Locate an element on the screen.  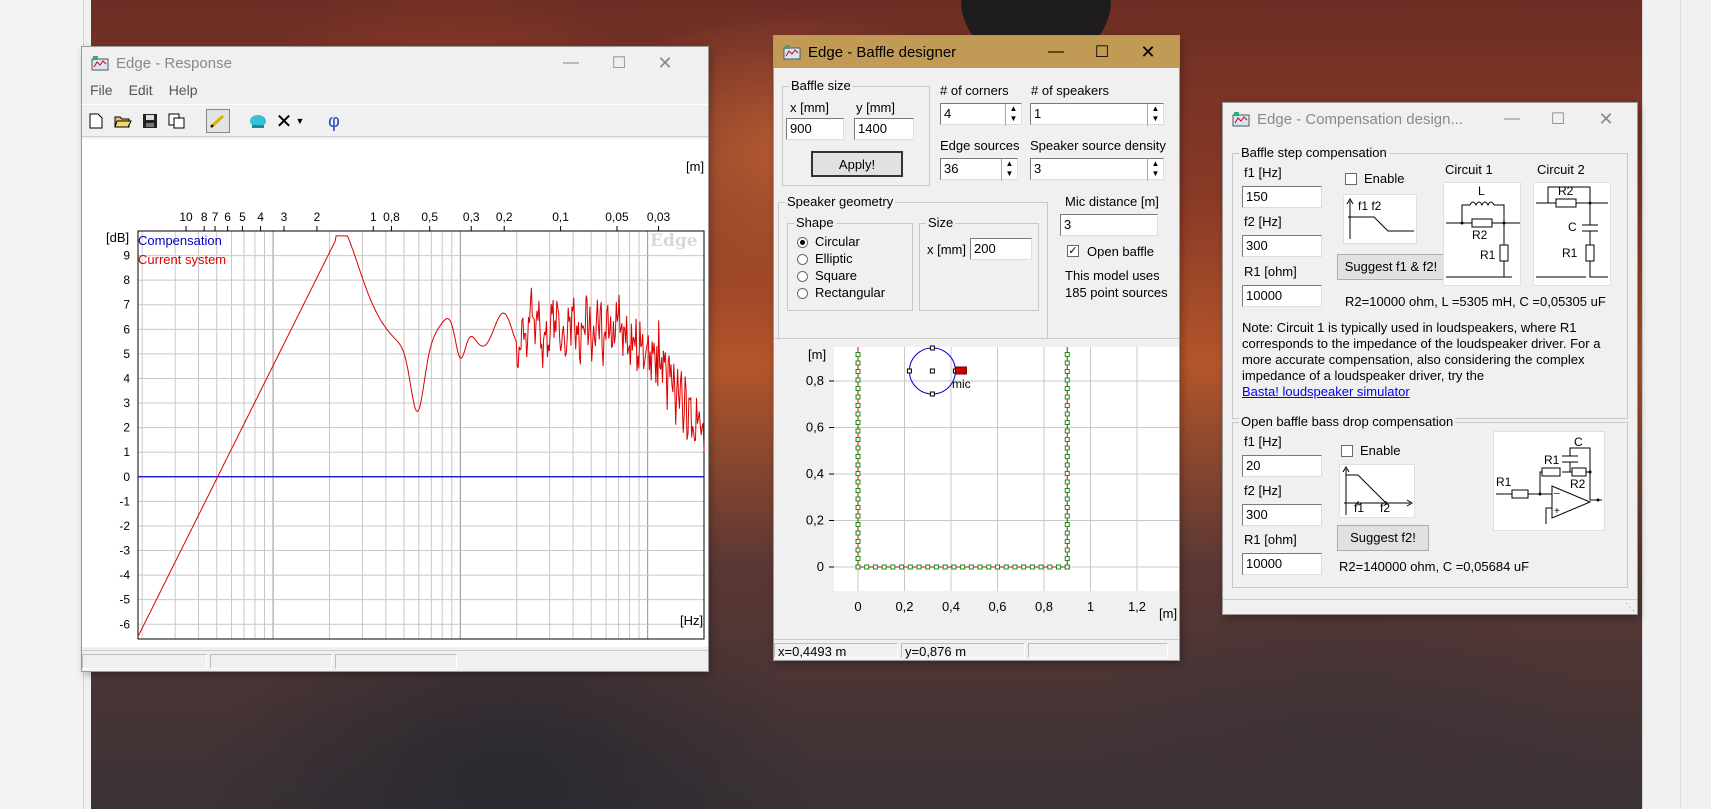
density-input: 3 ▲ ▼ is located at coordinates (1097, 169).